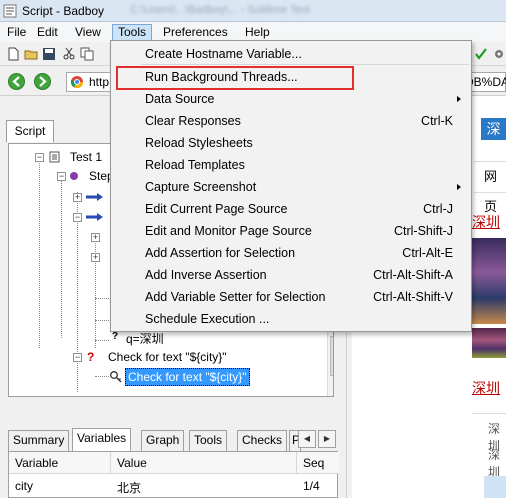 Image resolution: width=506 pixels, height=498 pixels. Describe the element at coordinates (481, 54) in the screenshot. I see `check-icon` at that location.